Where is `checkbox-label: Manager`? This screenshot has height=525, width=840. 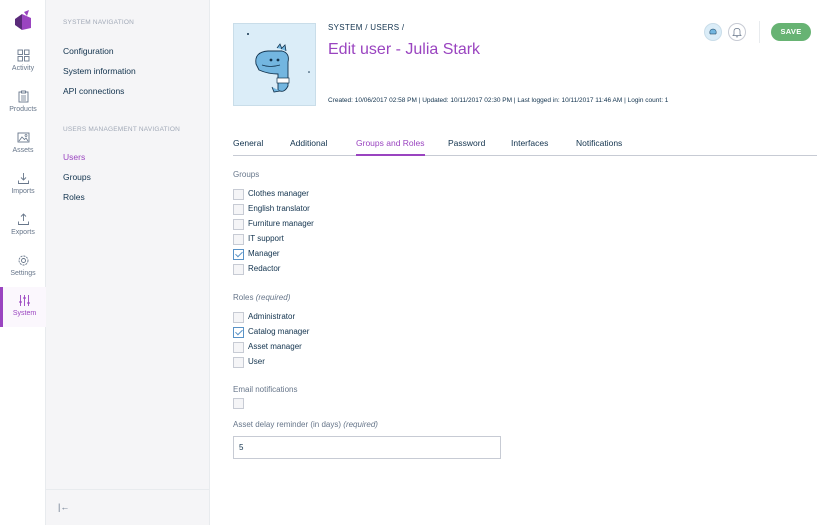 checkbox-label: Manager is located at coordinates (264, 253).